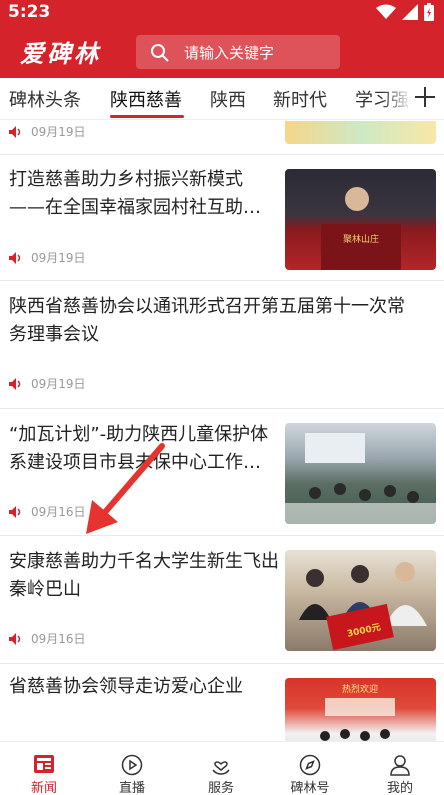  Describe the element at coordinates (426, 98) in the screenshot. I see `add-channel-button` at that location.